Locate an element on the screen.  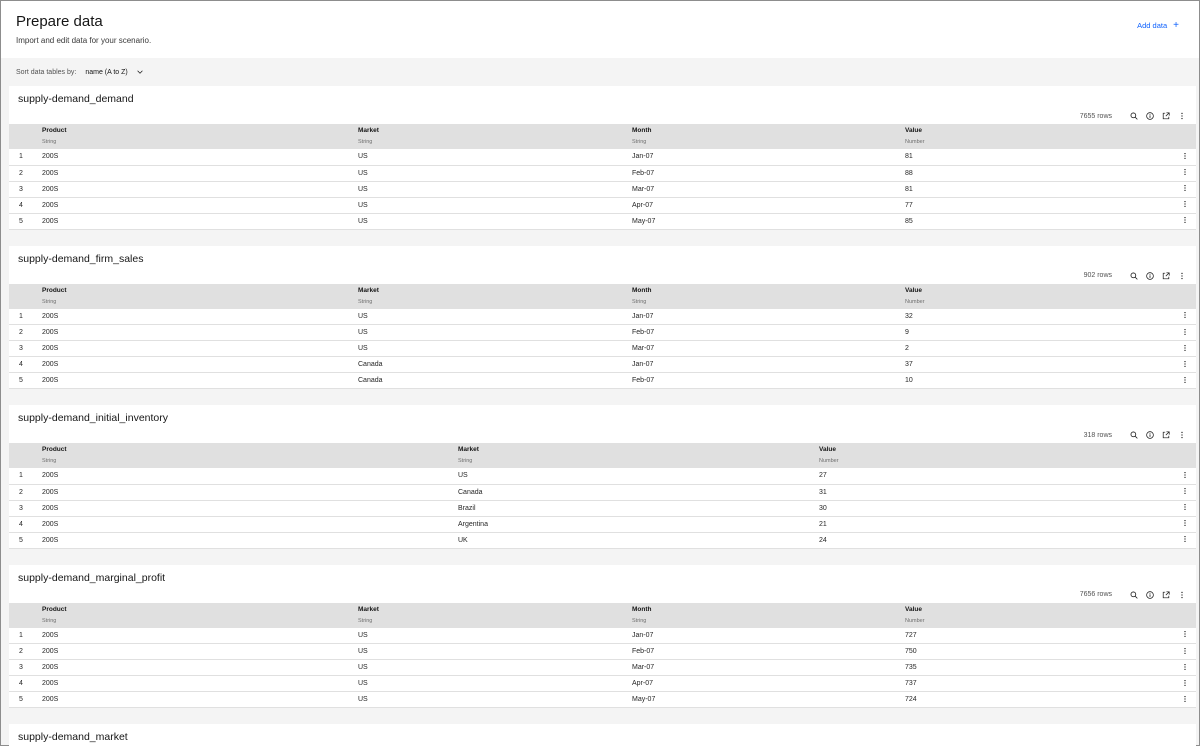
table-cell: 200S is located at coordinates (200, 205).